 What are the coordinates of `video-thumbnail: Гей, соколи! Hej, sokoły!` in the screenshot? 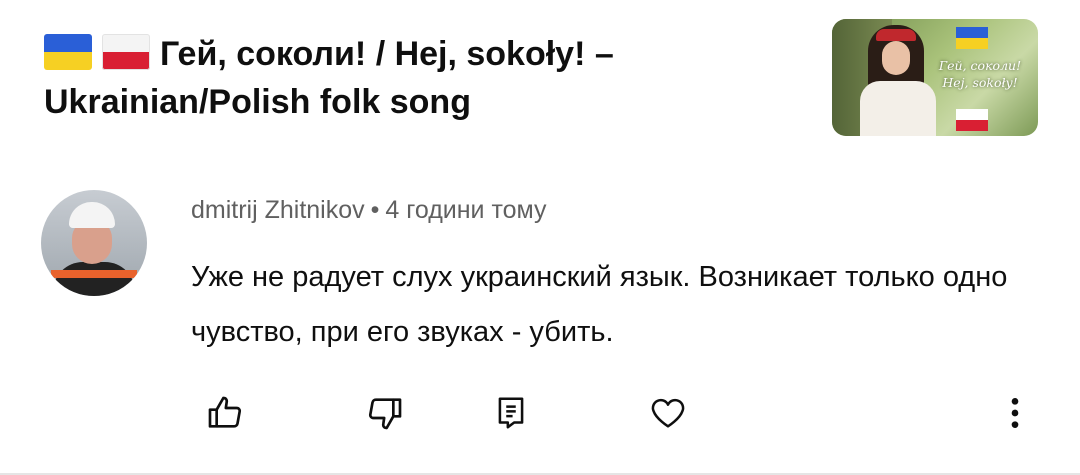 It's located at (935, 77).